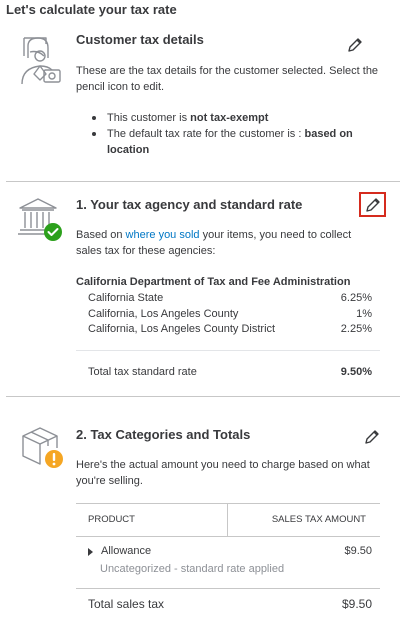 The image size is (401, 619). I want to click on edit-agency-button, so click(372, 204).